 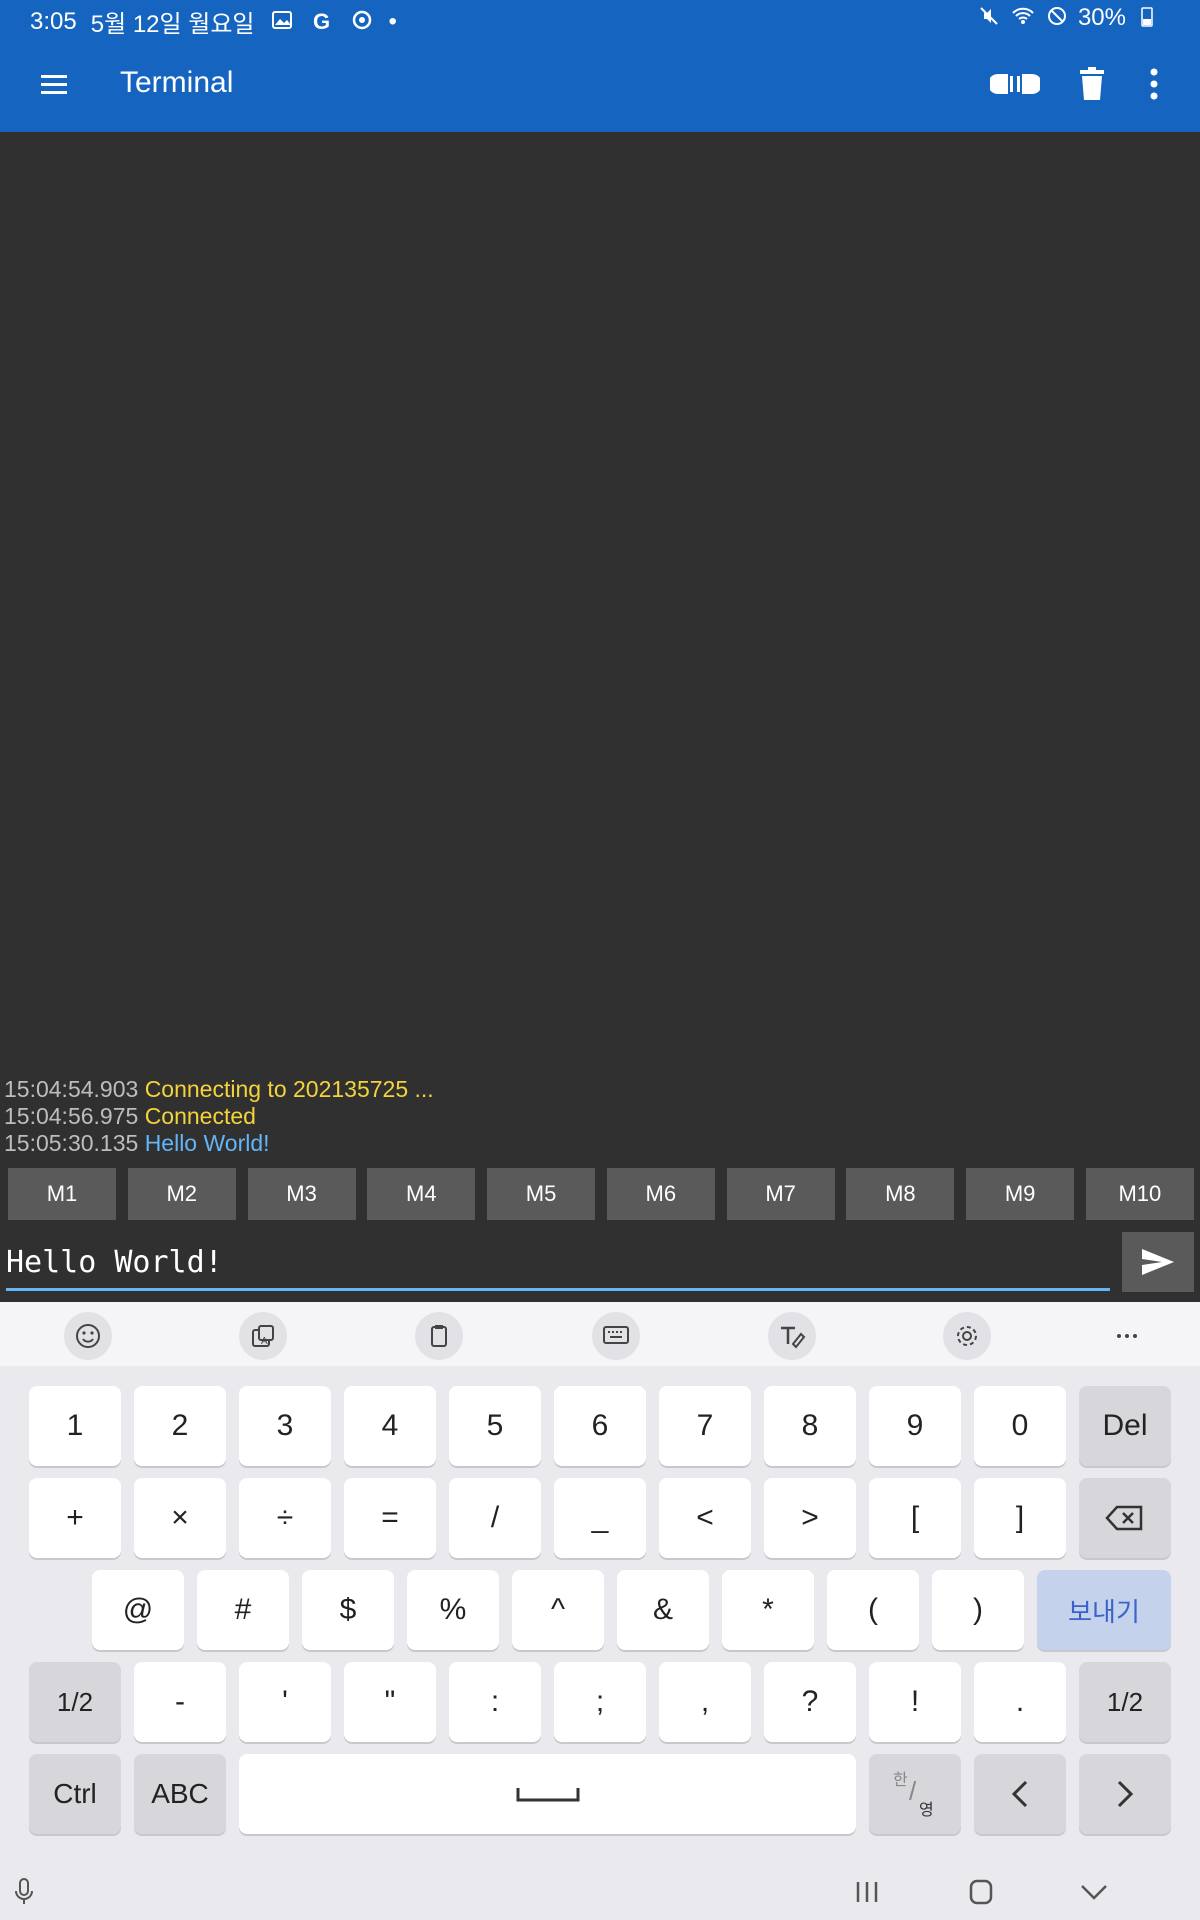 What do you see at coordinates (243, 1610) in the screenshot?
I see `key-hash: #` at bounding box center [243, 1610].